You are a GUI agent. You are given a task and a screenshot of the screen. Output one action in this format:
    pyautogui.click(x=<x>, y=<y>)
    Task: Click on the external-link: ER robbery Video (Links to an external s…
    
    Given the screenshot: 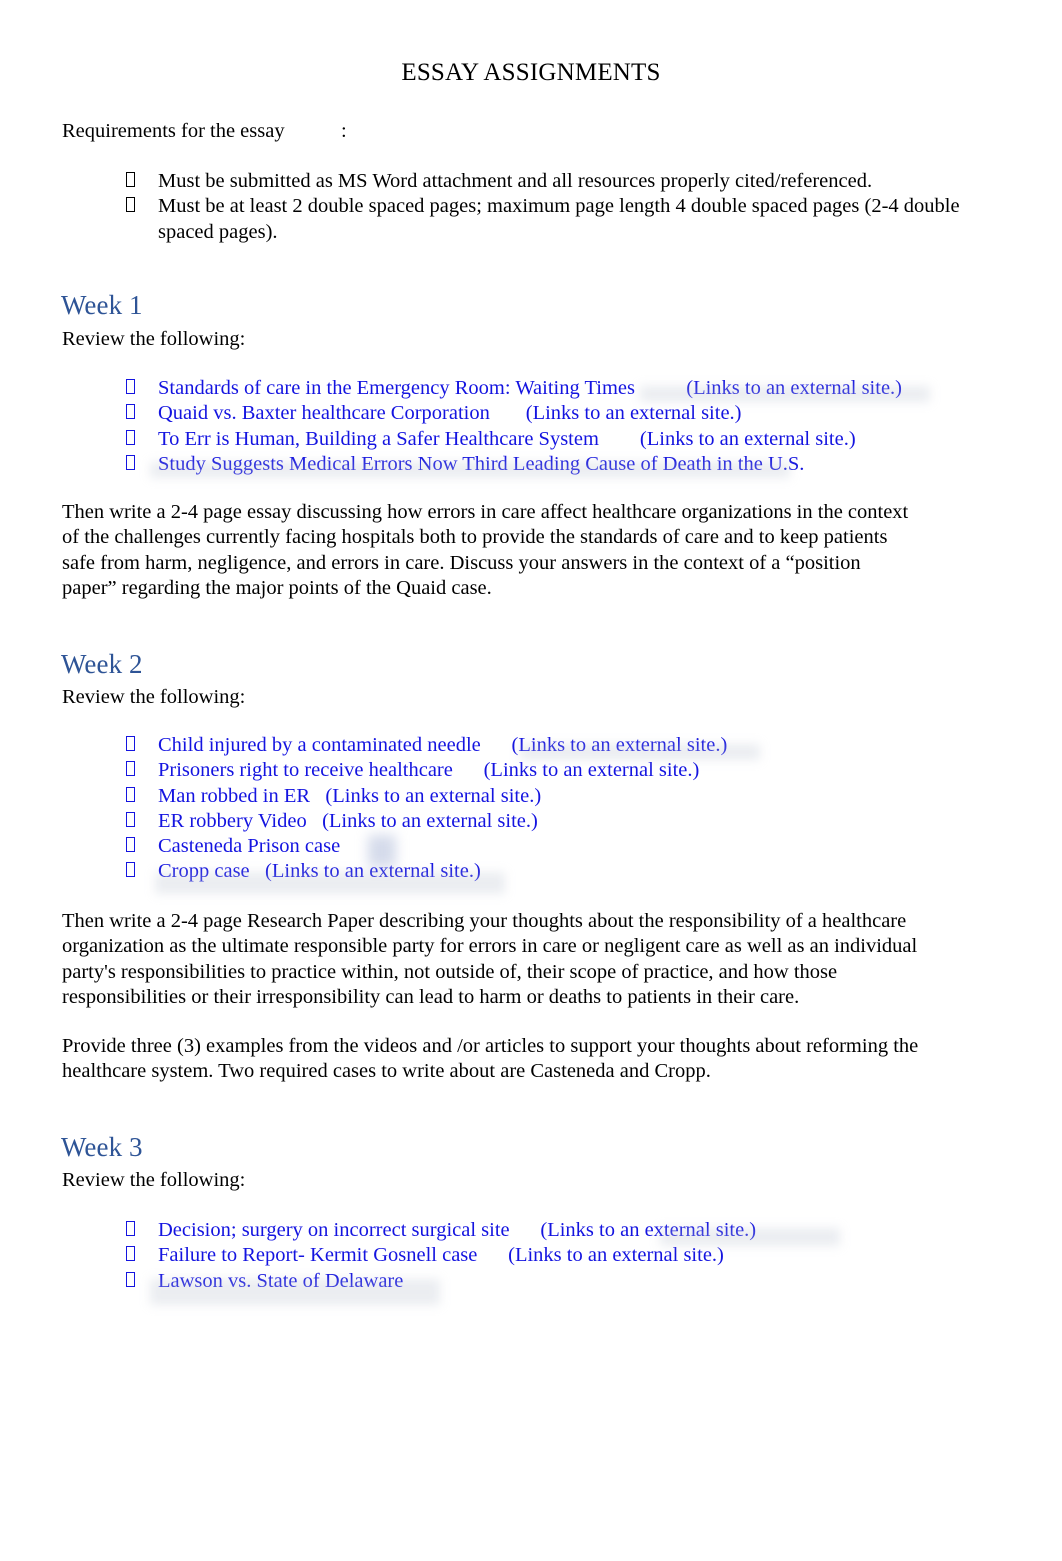 What is the action you would take?
    pyautogui.click(x=579, y=821)
    